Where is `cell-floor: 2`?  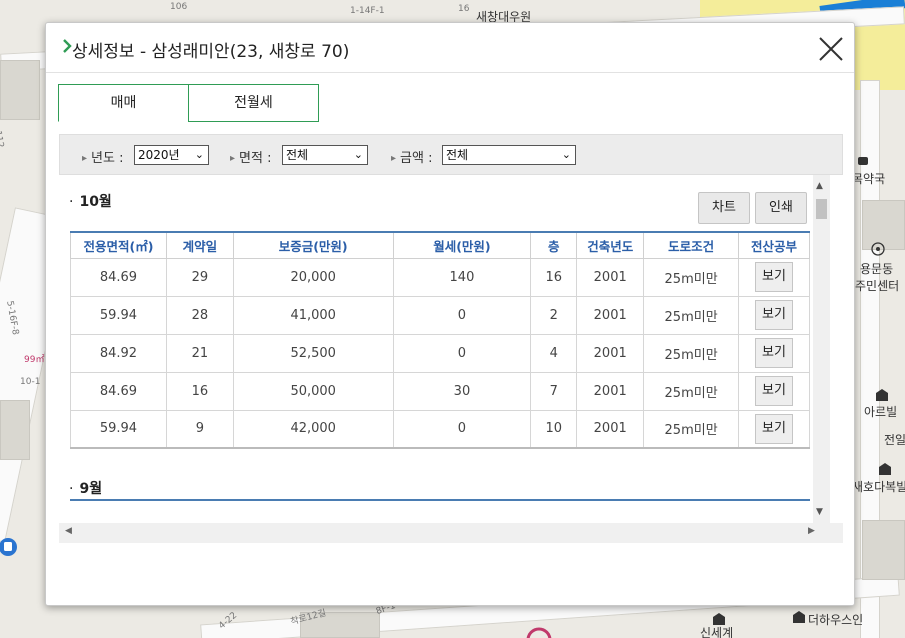
cell-floor: 2 is located at coordinates (554, 315).